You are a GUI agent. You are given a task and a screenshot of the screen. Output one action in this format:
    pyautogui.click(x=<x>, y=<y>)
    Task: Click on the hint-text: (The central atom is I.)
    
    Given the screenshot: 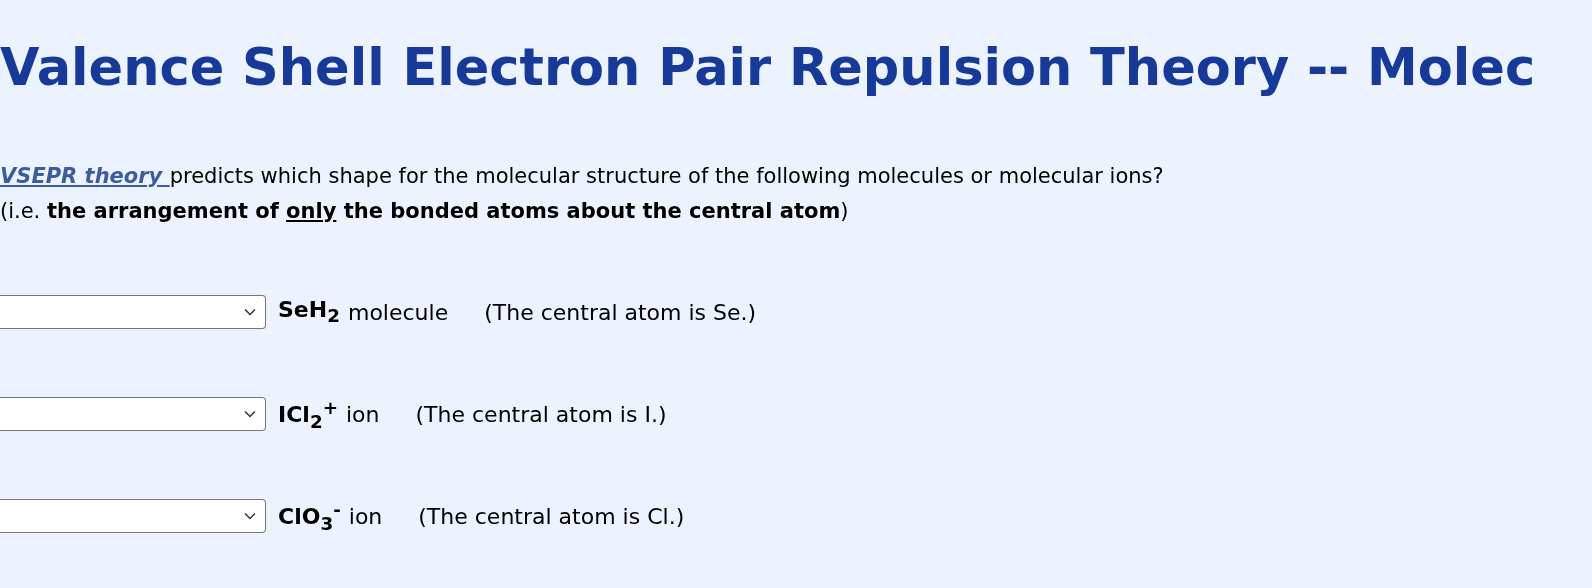 What is the action you would take?
    pyautogui.click(x=541, y=414)
    